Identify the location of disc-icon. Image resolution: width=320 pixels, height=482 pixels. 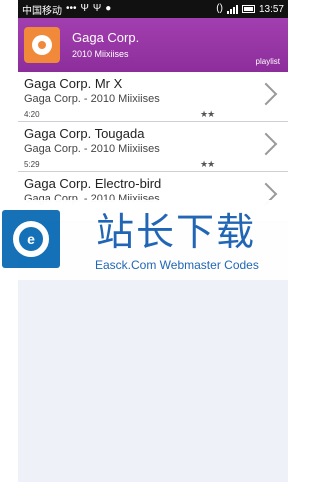
(42, 45).